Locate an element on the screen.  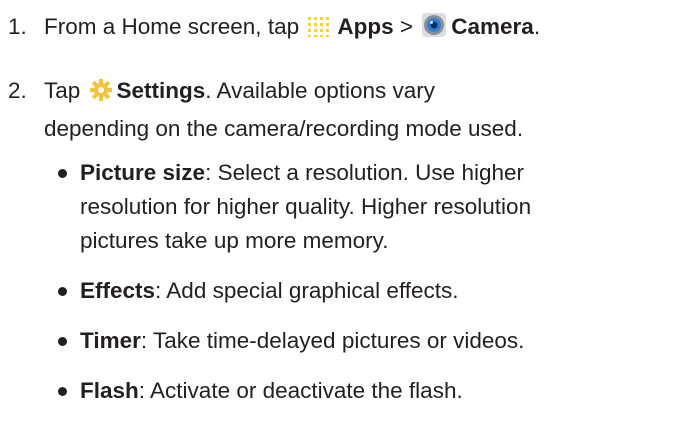
camera-label: Camera is located at coordinates (492, 26).